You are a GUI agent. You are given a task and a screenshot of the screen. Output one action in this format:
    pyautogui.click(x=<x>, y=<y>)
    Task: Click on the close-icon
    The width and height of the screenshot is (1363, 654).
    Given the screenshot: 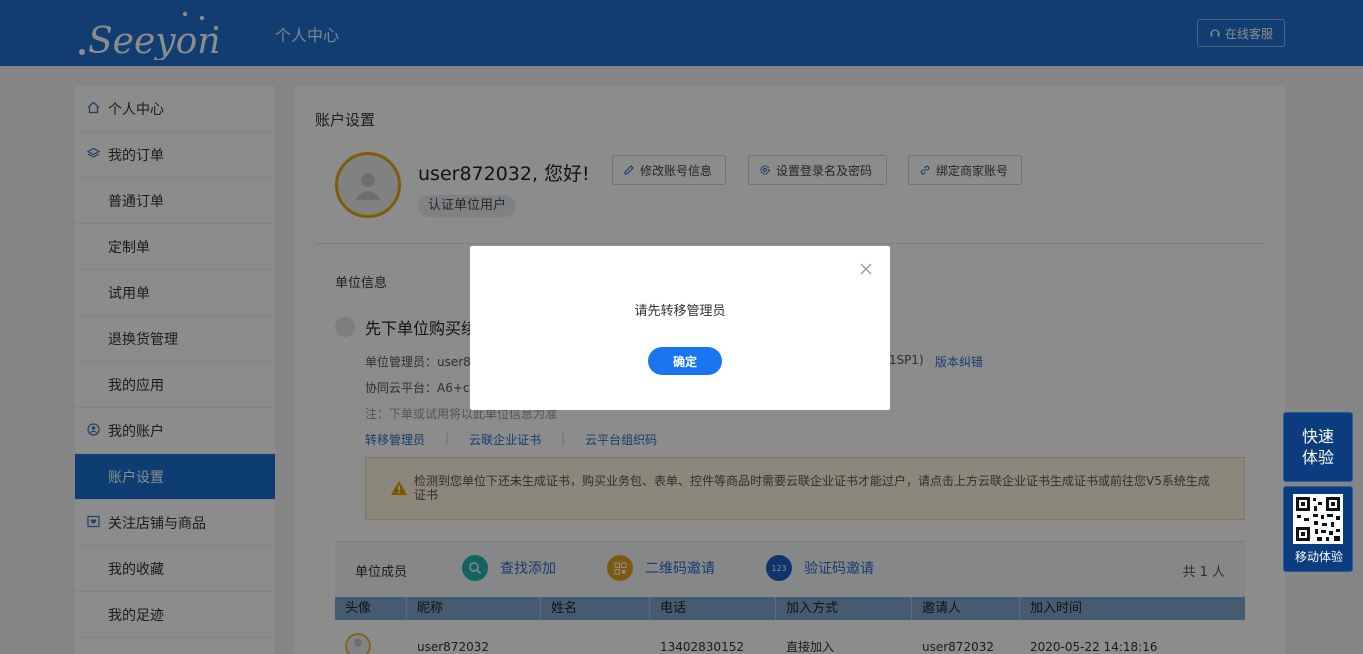 What is the action you would take?
    pyautogui.click(x=866, y=270)
    